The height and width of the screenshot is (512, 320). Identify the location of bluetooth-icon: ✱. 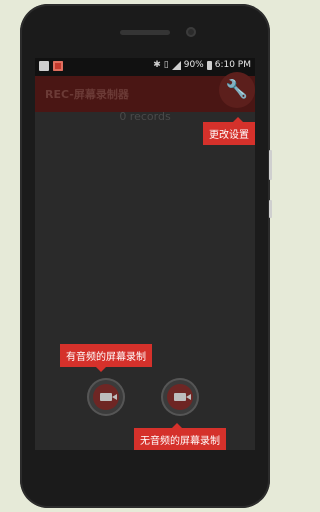
(157, 65).